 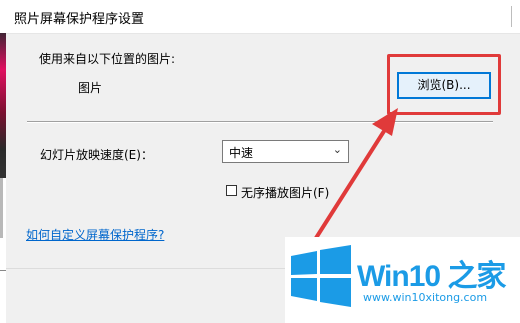 I want to click on watermark-brand: Win10 之家, so click(x=431, y=273).